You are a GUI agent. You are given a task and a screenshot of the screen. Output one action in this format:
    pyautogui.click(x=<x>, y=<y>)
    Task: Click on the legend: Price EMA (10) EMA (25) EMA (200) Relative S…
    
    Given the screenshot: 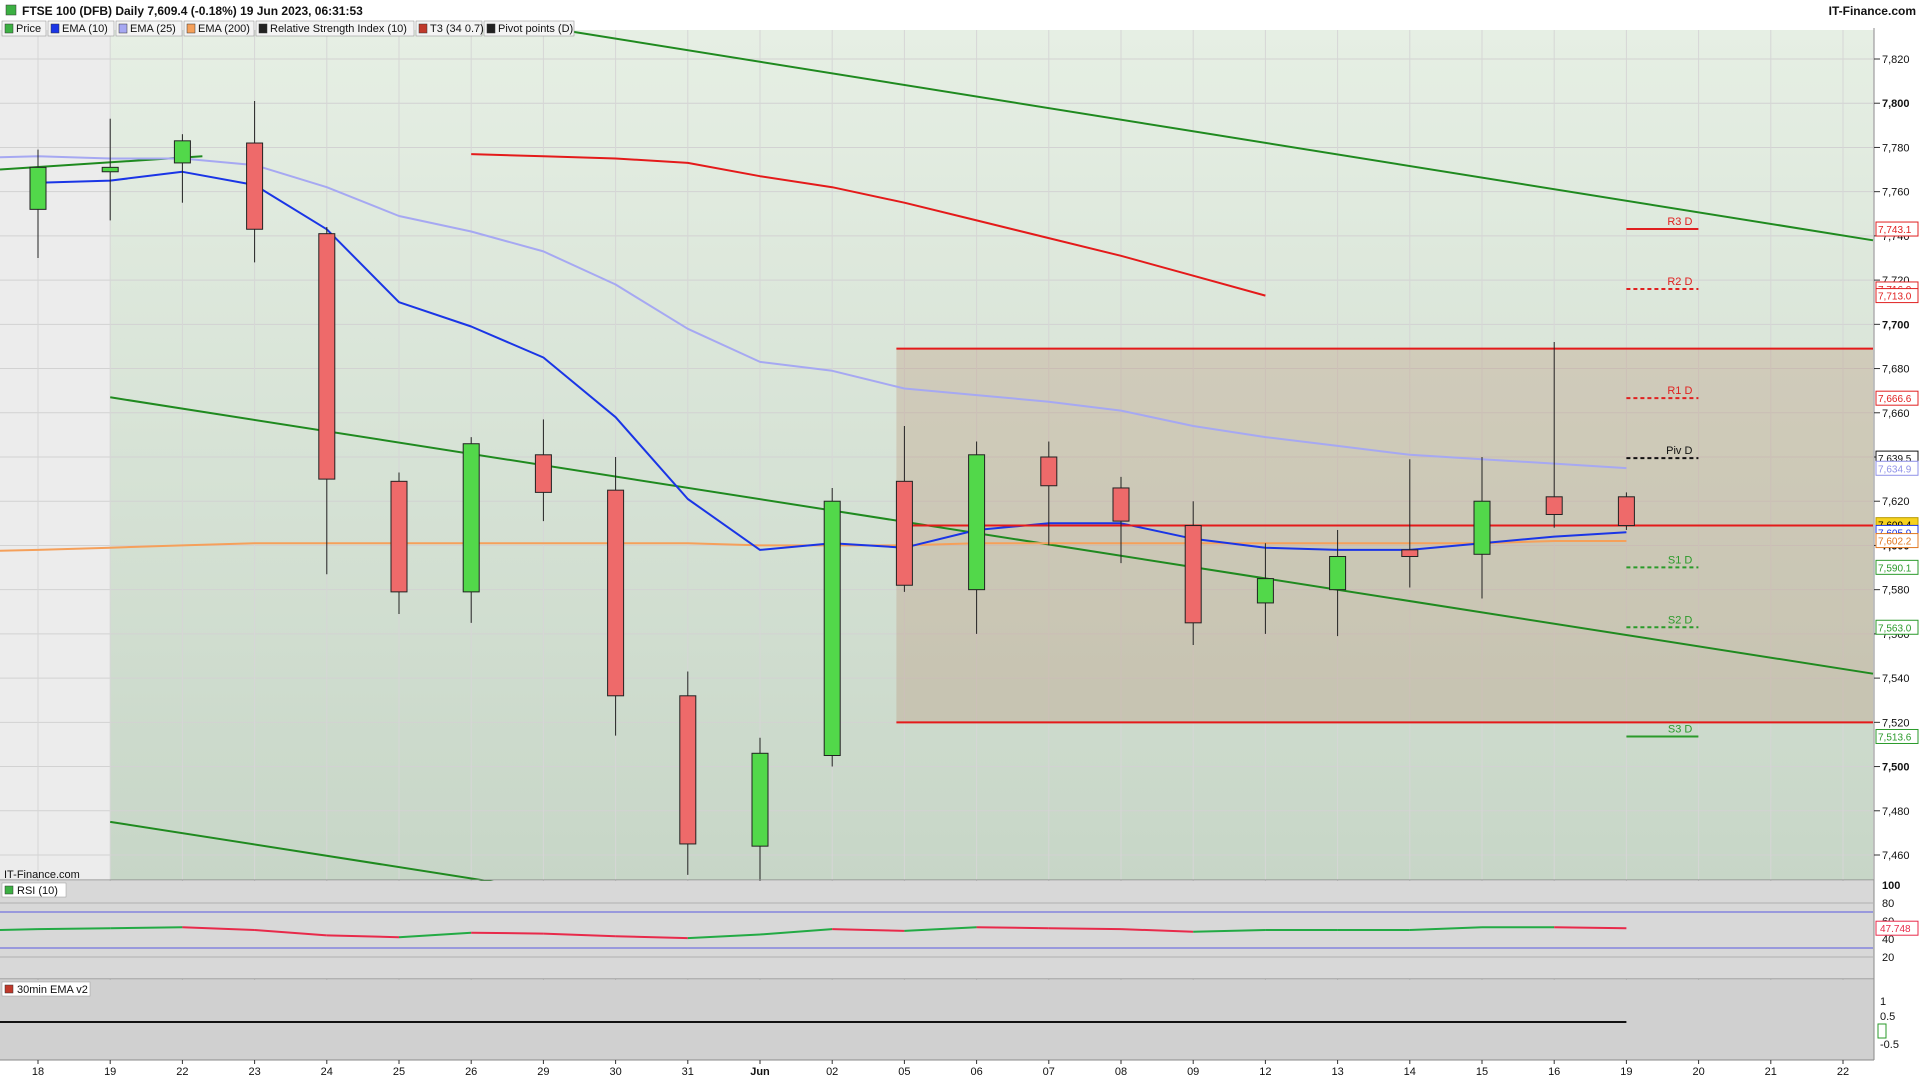 What is the action you would take?
    pyautogui.click(x=288, y=28)
    